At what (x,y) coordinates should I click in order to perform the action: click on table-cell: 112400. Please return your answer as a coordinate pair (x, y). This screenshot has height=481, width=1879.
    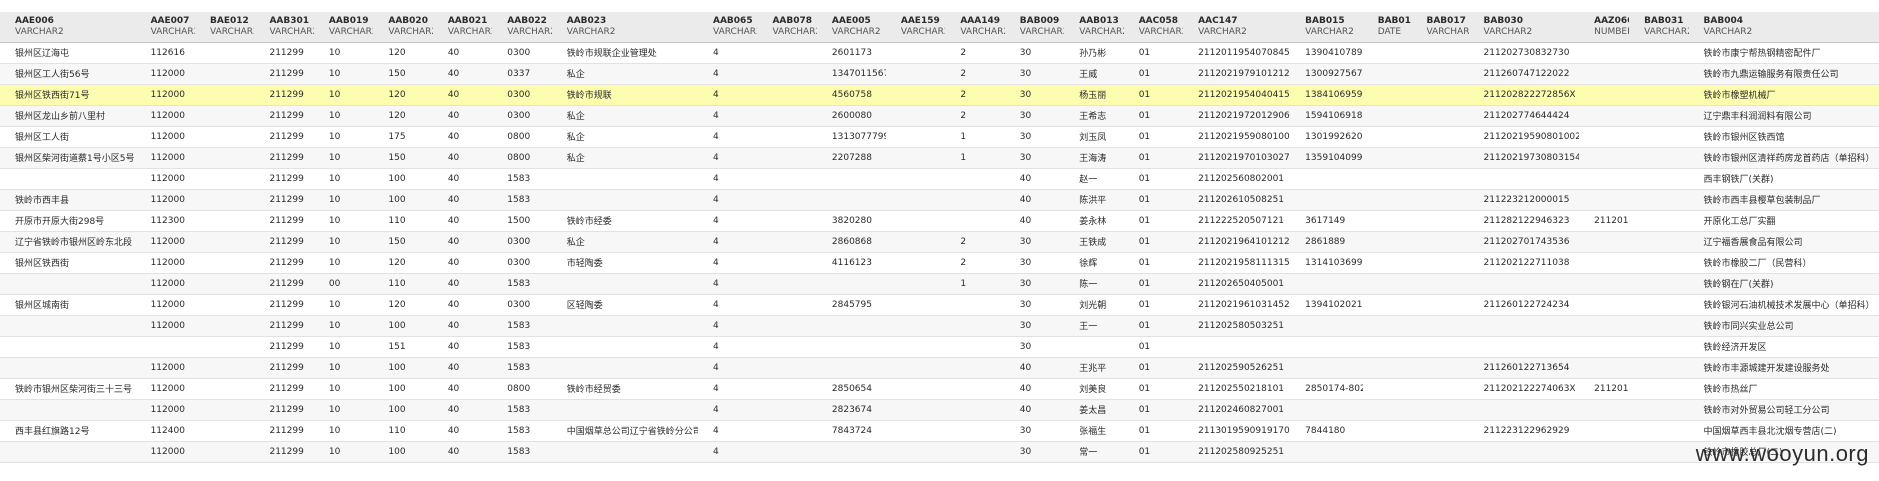
    Looking at the image, I should click on (165, 430).